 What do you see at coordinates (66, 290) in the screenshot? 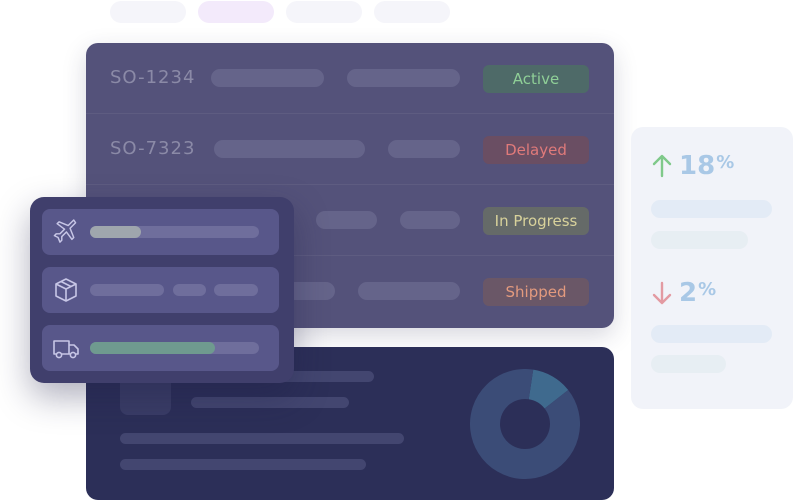
I see `package-icon` at bounding box center [66, 290].